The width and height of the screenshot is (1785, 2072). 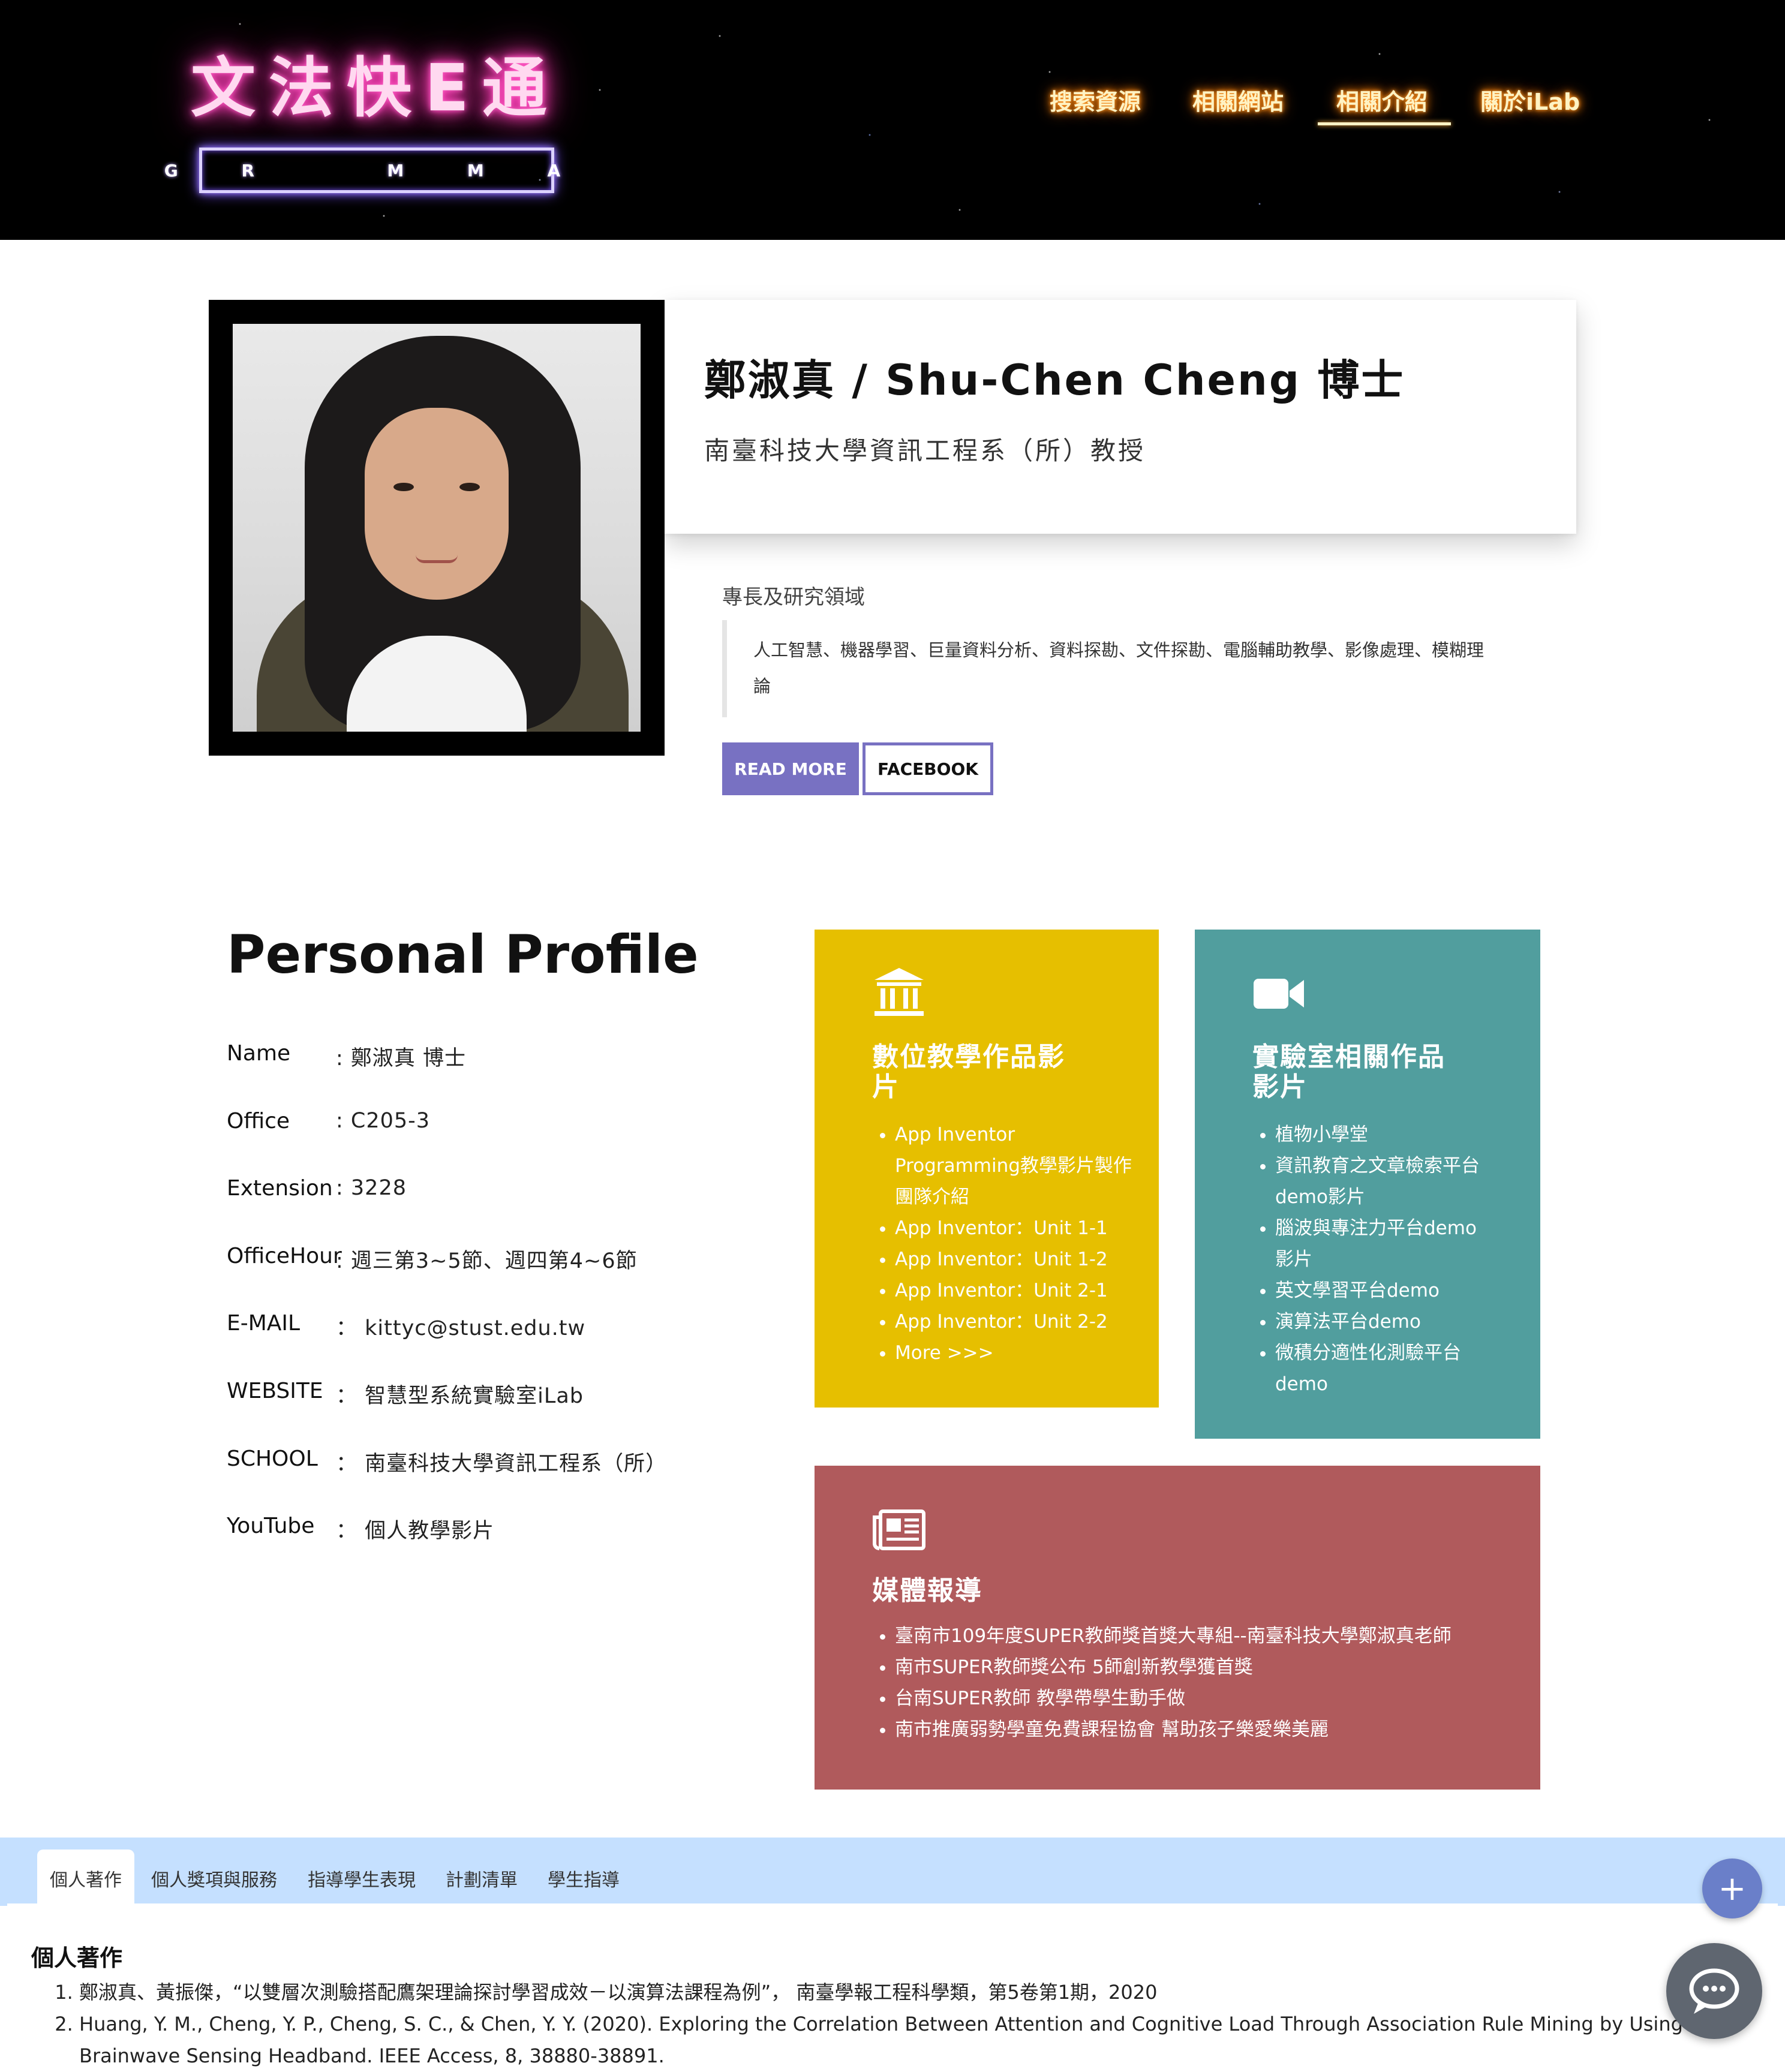 I want to click on profile-label: Extension, so click(x=280, y=1188).